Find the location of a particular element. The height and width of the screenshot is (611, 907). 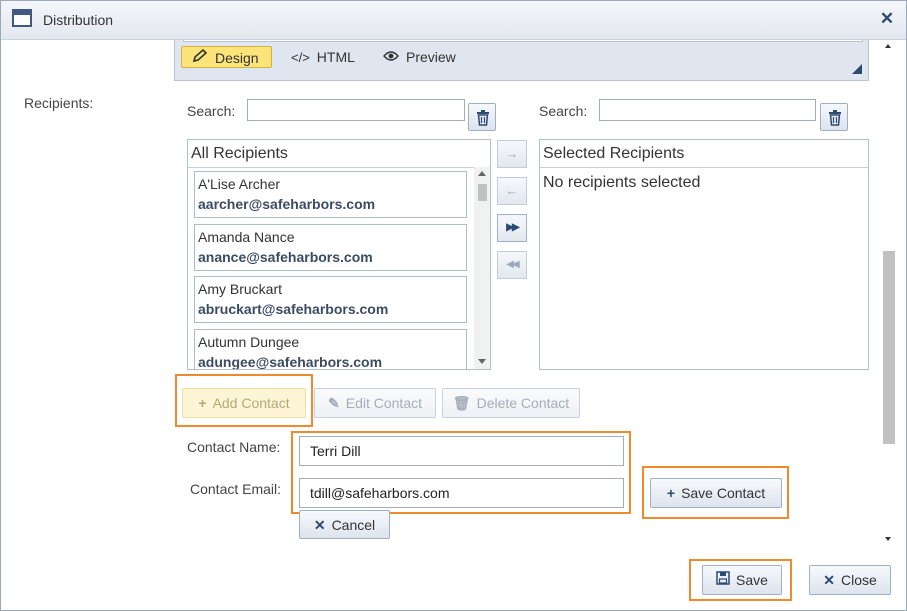

add-contact-label: Add Contact is located at coordinates (251, 403).